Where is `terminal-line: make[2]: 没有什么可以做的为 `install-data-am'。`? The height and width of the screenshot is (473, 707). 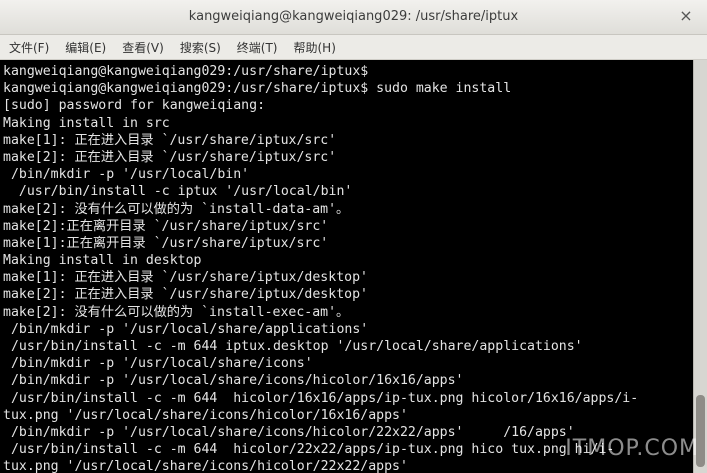
terminal-line: make[2]: 没有什么可以做的为 `install-data-am'。 is located at coordinates (176, 209).